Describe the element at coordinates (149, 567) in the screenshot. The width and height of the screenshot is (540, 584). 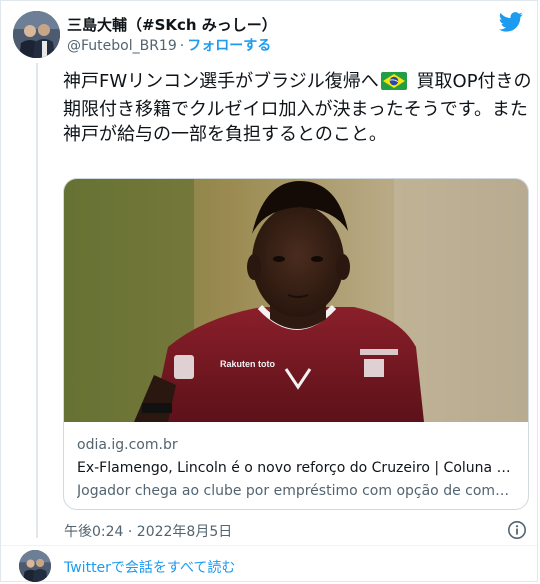
I see `read-conversation-link: Twitterで会話をすべて読む` at that location.